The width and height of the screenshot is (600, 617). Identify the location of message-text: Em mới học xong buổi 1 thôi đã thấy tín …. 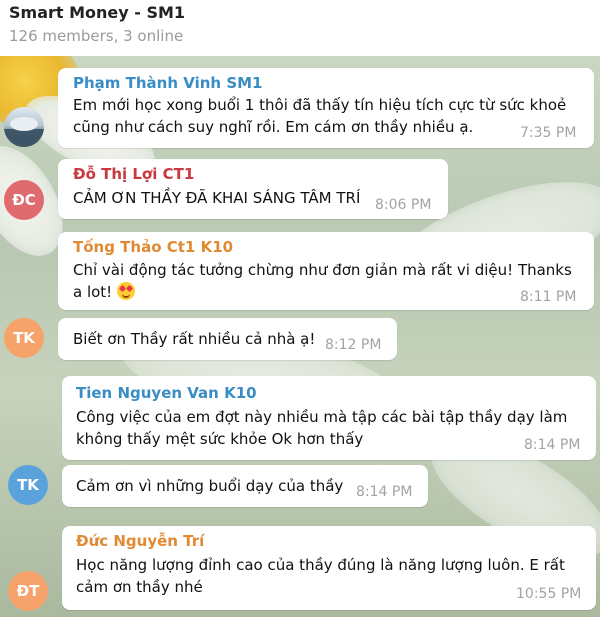
(320, 105).